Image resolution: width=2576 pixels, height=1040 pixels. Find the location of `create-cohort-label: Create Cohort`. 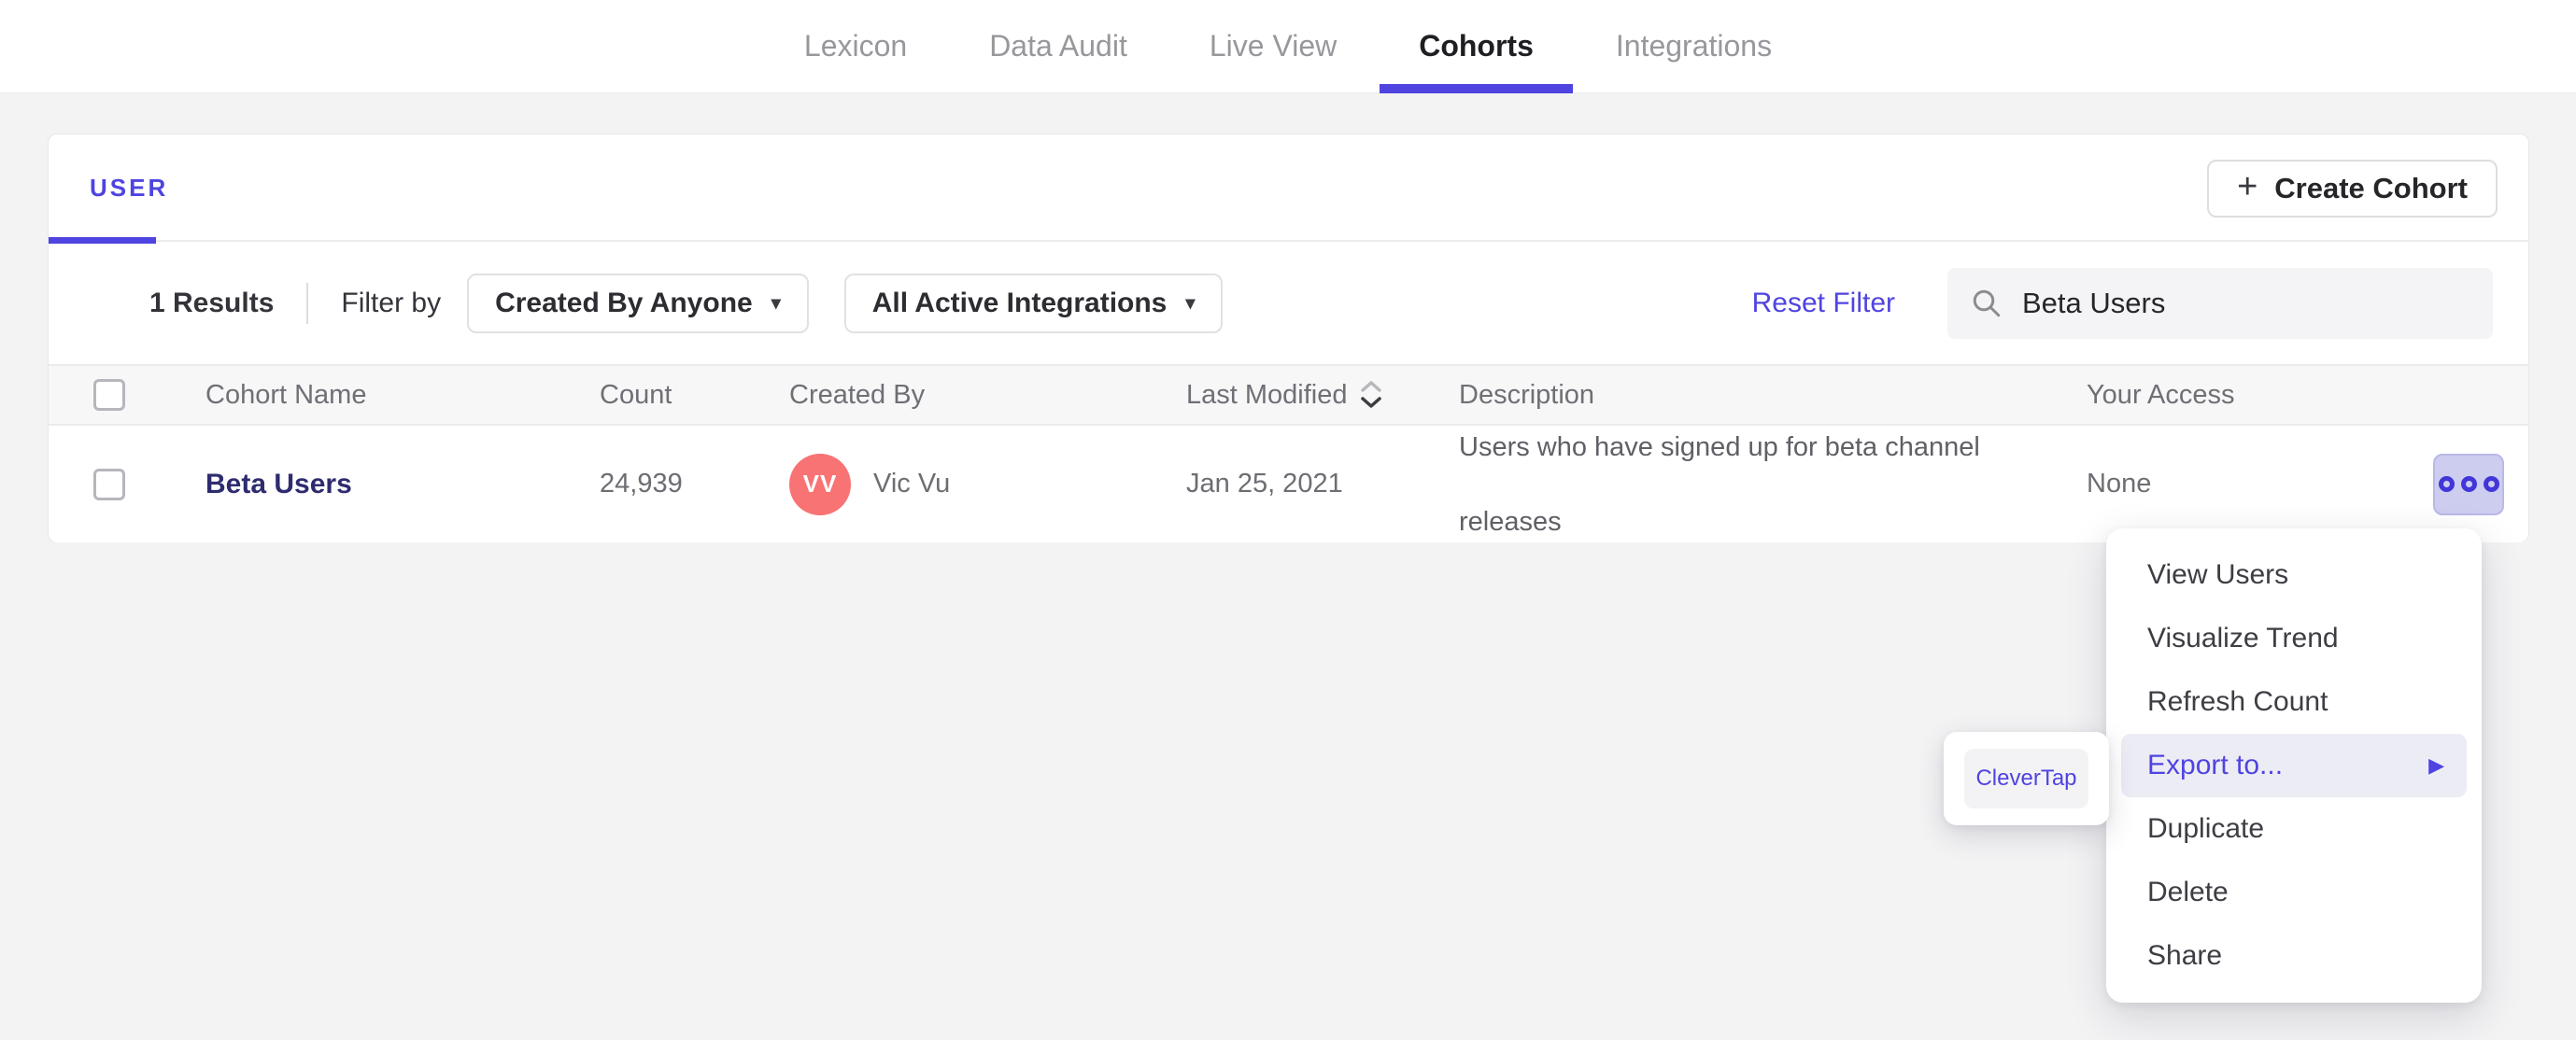

create-cohort-label: Create Cohort is located at coordinates (2371, 188).